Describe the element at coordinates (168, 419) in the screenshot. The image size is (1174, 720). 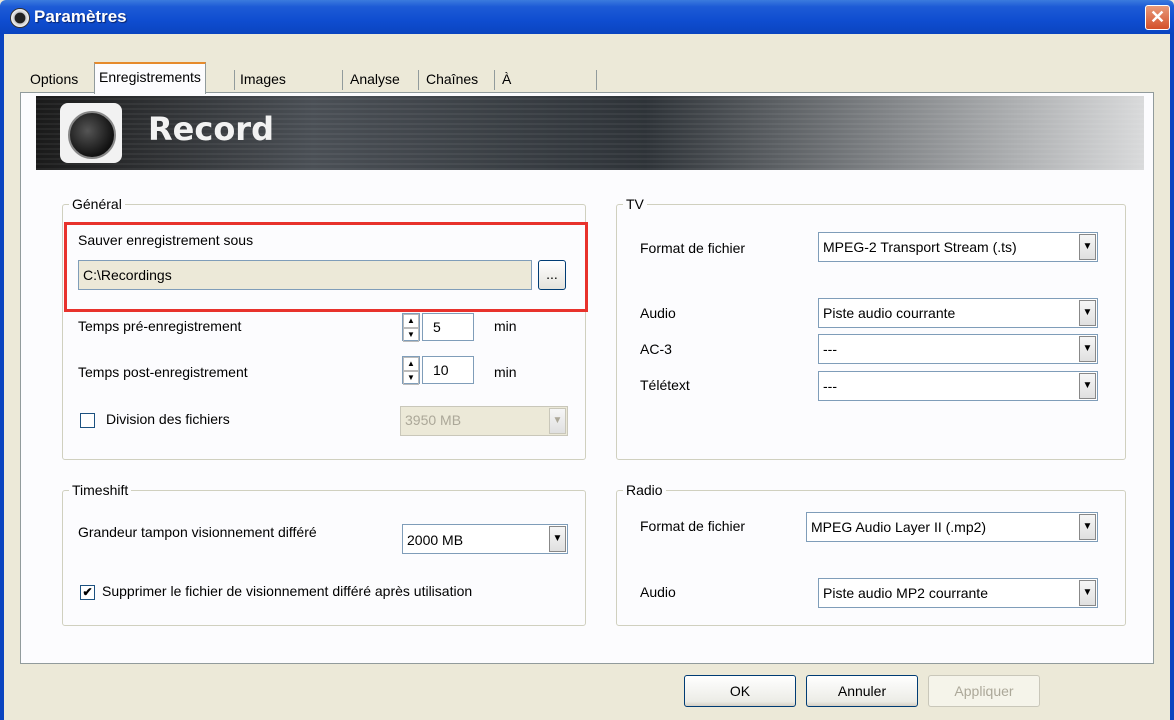
I see `split-files-label: Division des fichiers` at that location.